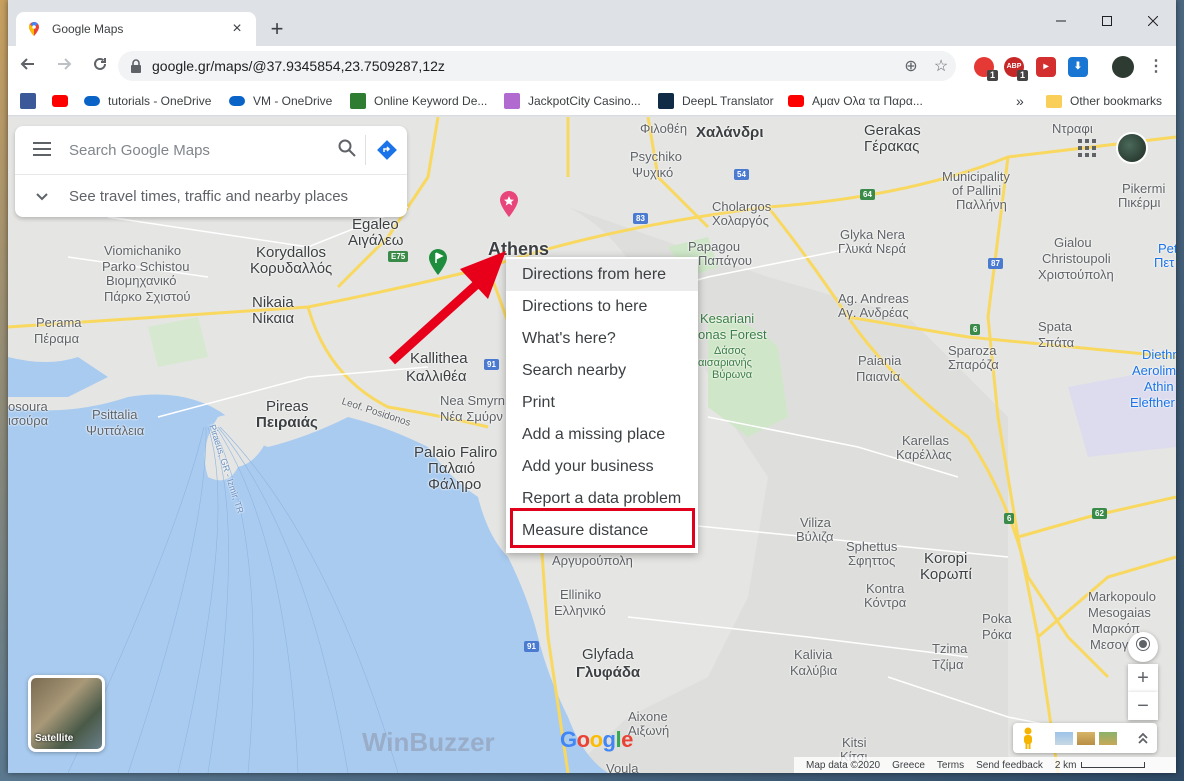  Describe the element at coordinates (986, 69) in the screenshot. I see `extension-icon-1: 1` at that location.